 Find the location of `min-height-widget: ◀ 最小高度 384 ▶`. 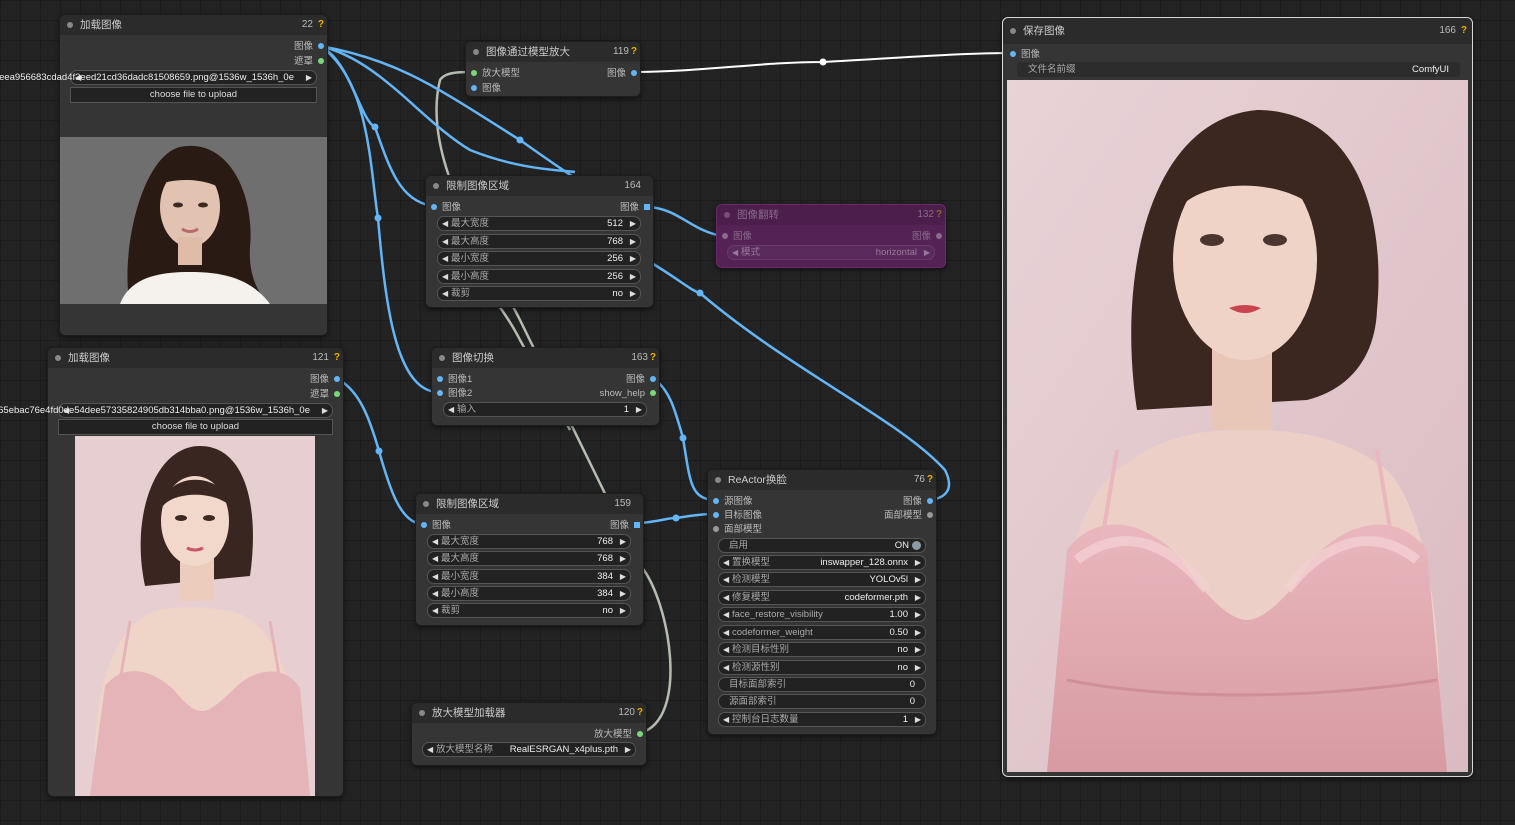

min-height-widget: ◀ 最小高度 384 ▶ is located at coordinates (529, 593).